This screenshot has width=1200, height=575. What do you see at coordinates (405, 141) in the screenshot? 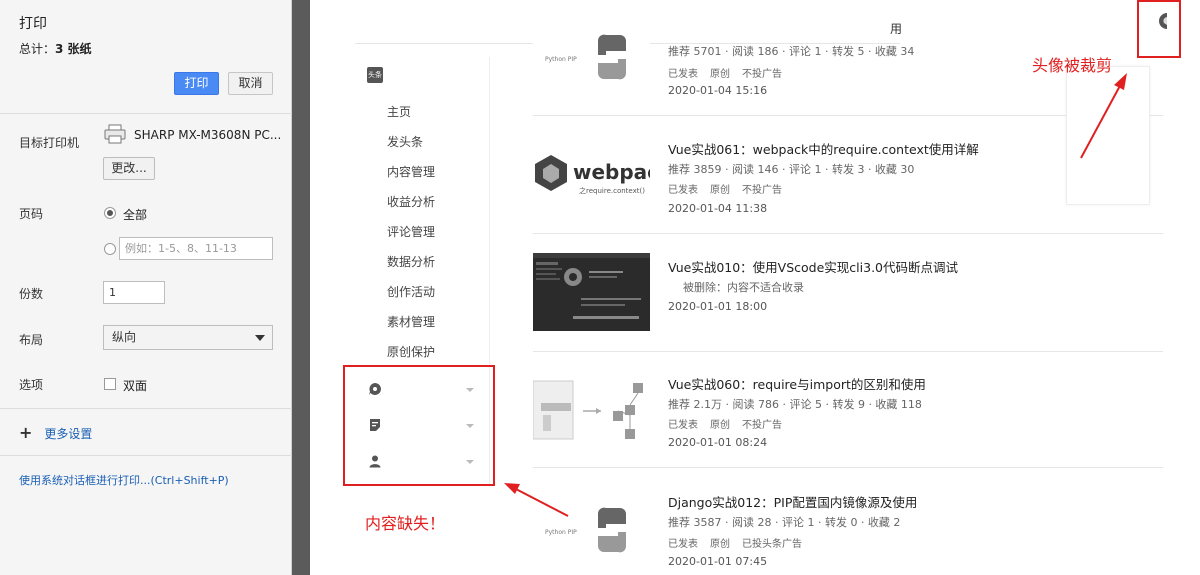
I see `sidebar-item-post: 发头条` at bounding box center [405, 141].